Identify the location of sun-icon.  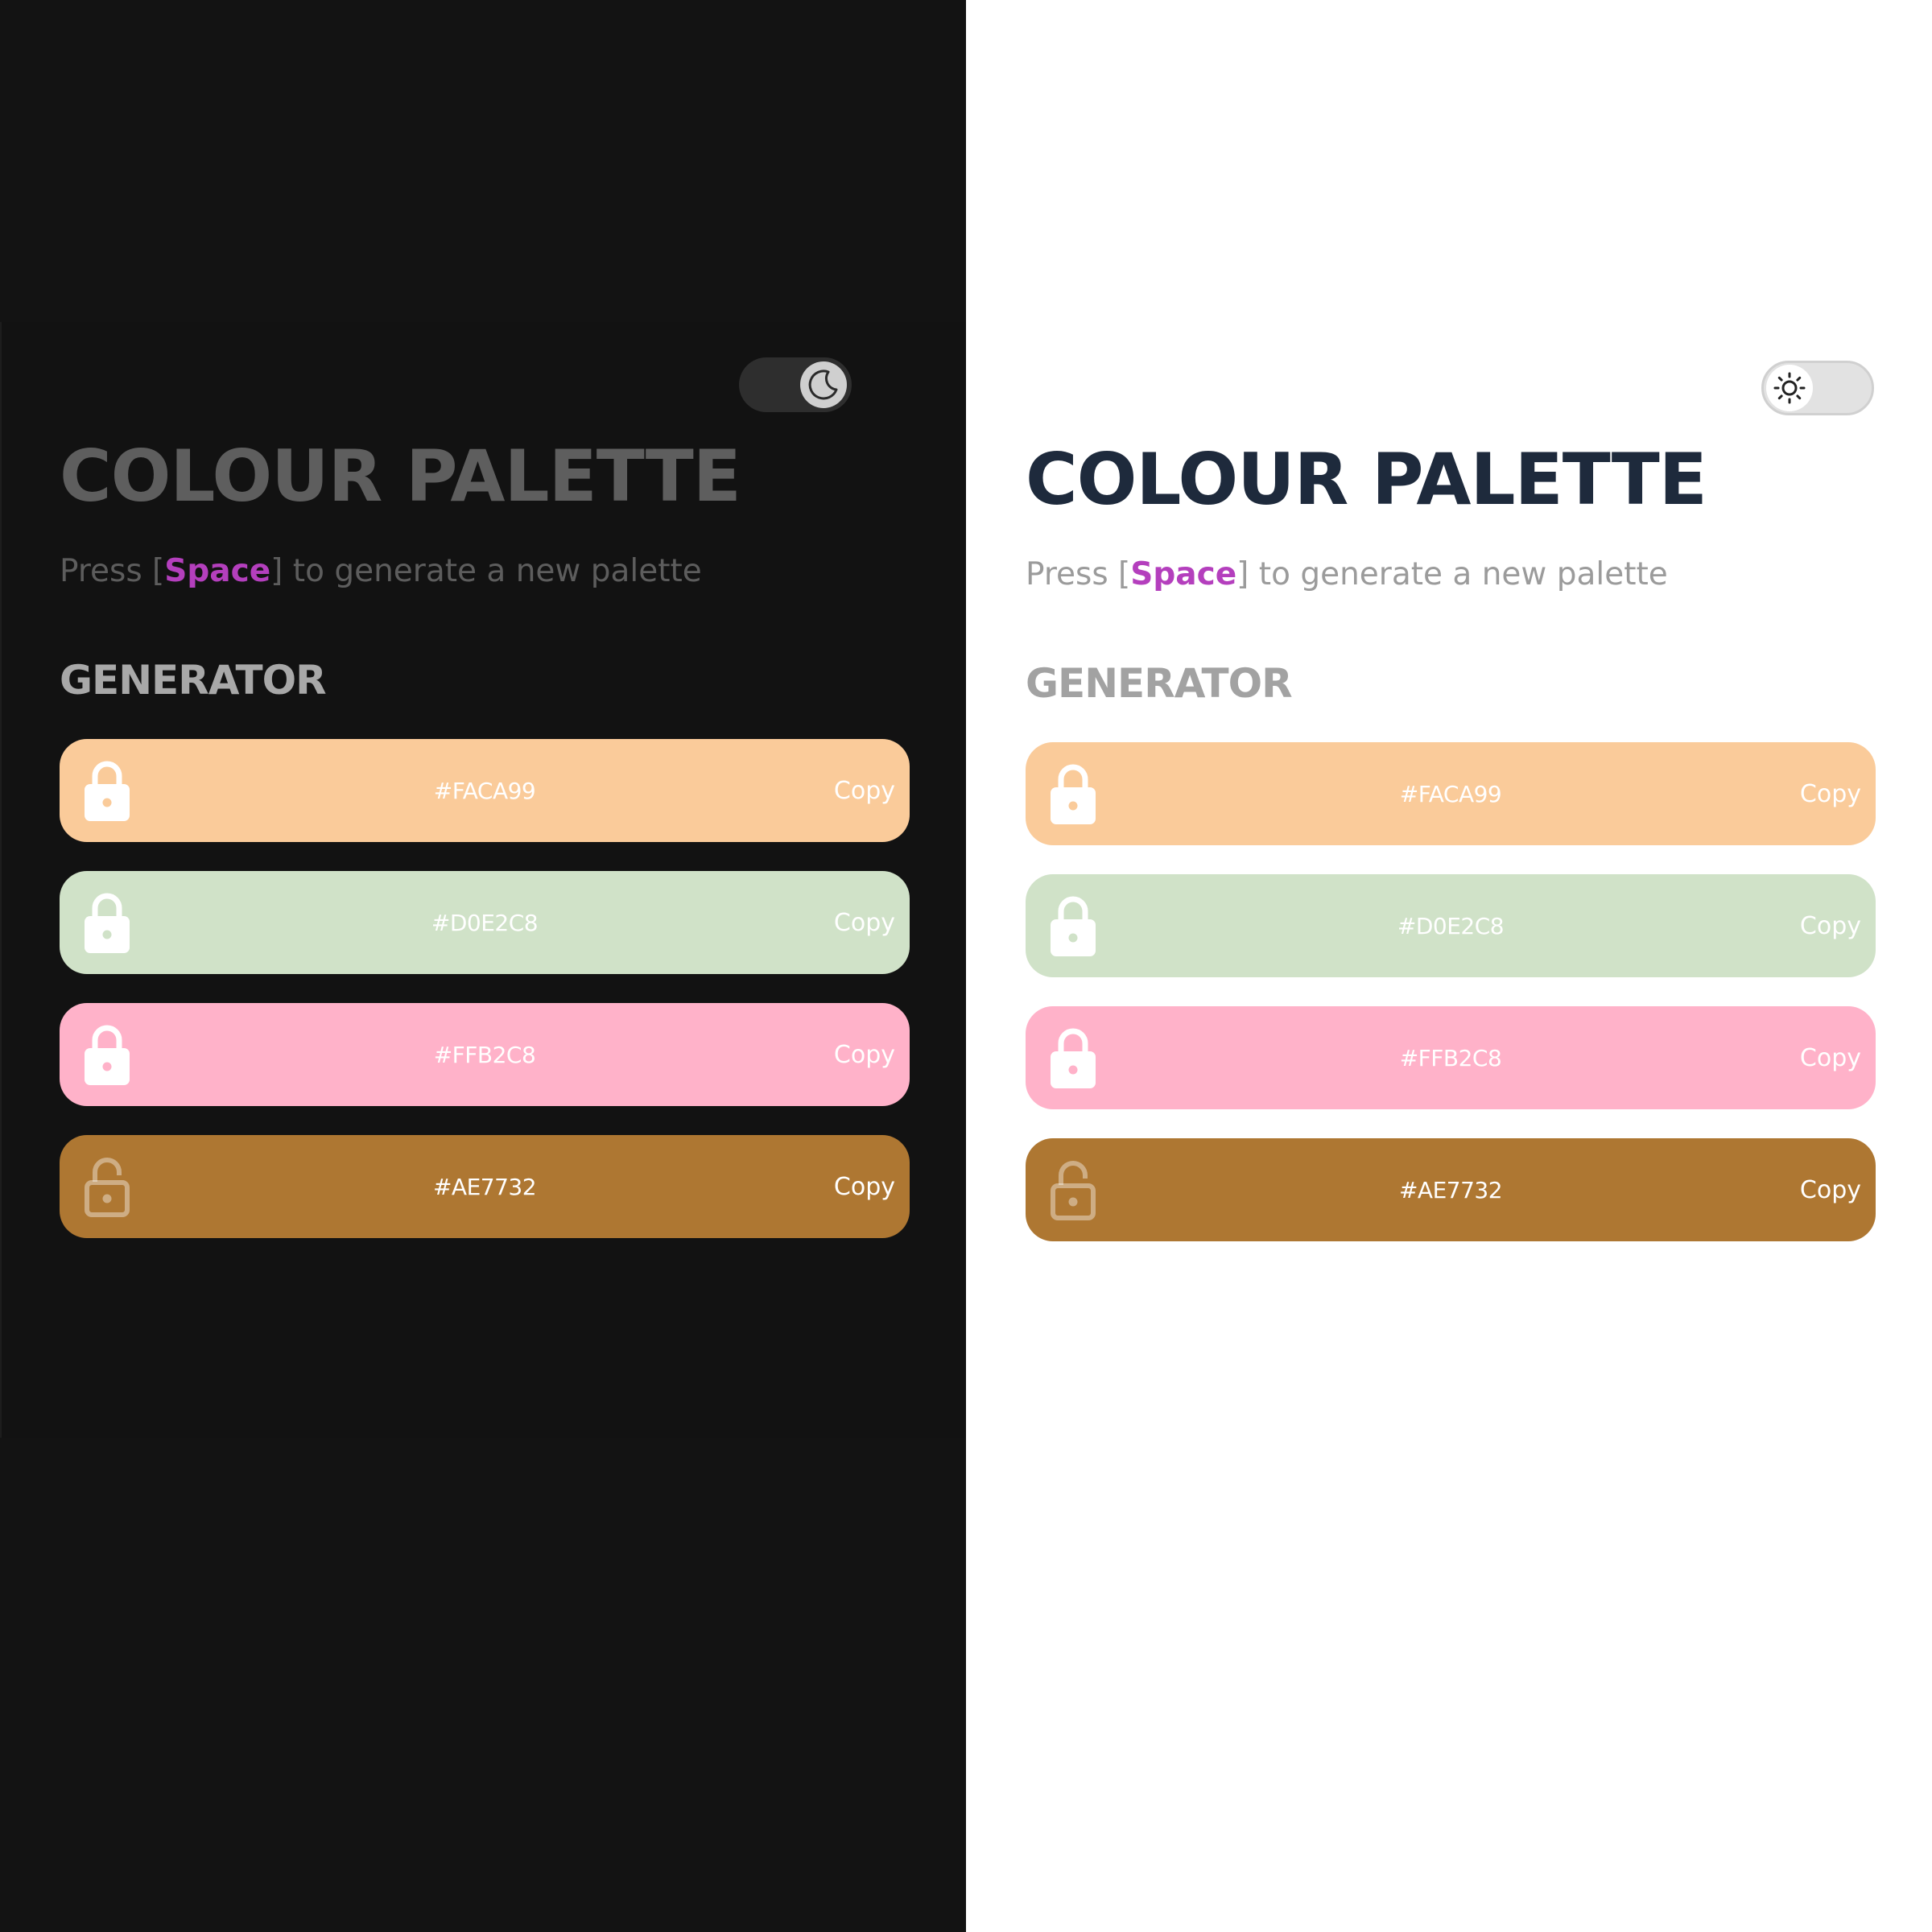
(1789, 388).